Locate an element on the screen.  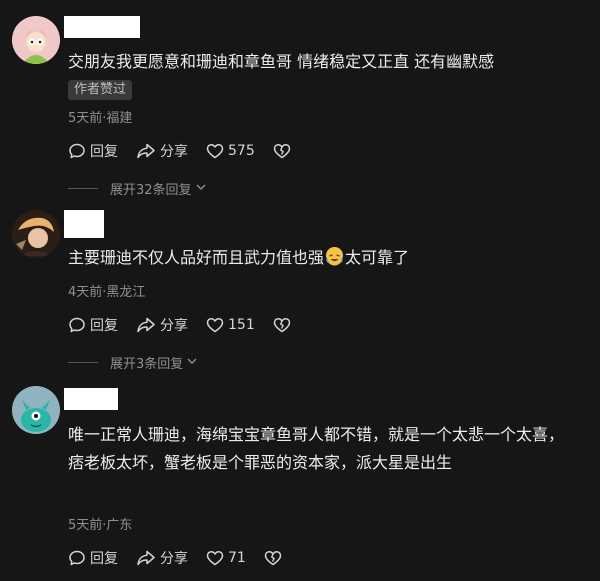
comment-text: 主要珊迪不仅人品好而且武力值也强 is located at coordinates (196, 257).